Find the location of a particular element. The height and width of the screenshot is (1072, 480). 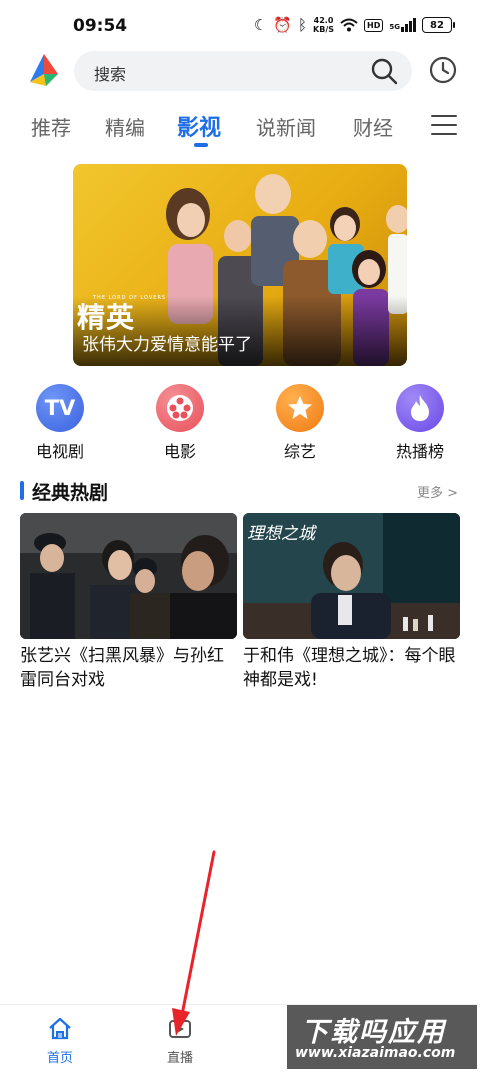

search-placeholder: 搜索 is located at coordinates (110, 74).